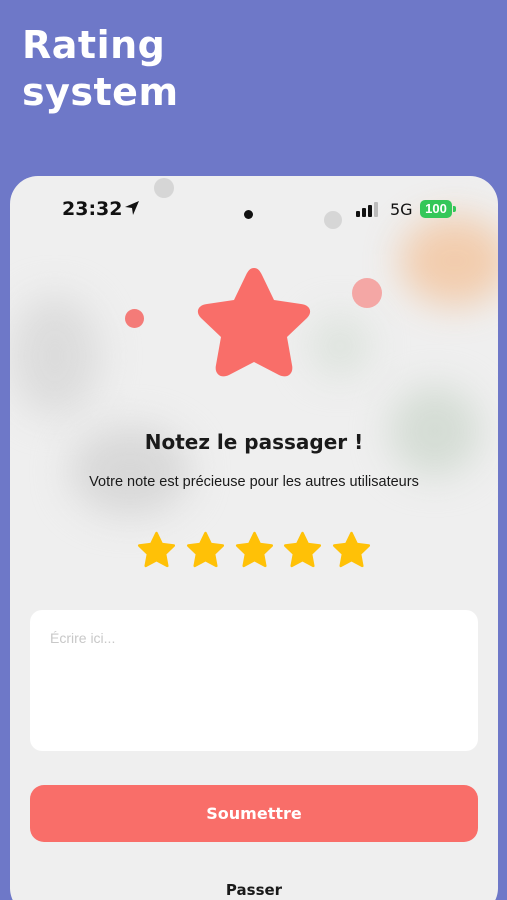 This screenshot has height=900, width=507. What do you see at coordinates (367, 209) in the screenshot?
I see `signal-bars-icon` at bounding box center [367, 209].